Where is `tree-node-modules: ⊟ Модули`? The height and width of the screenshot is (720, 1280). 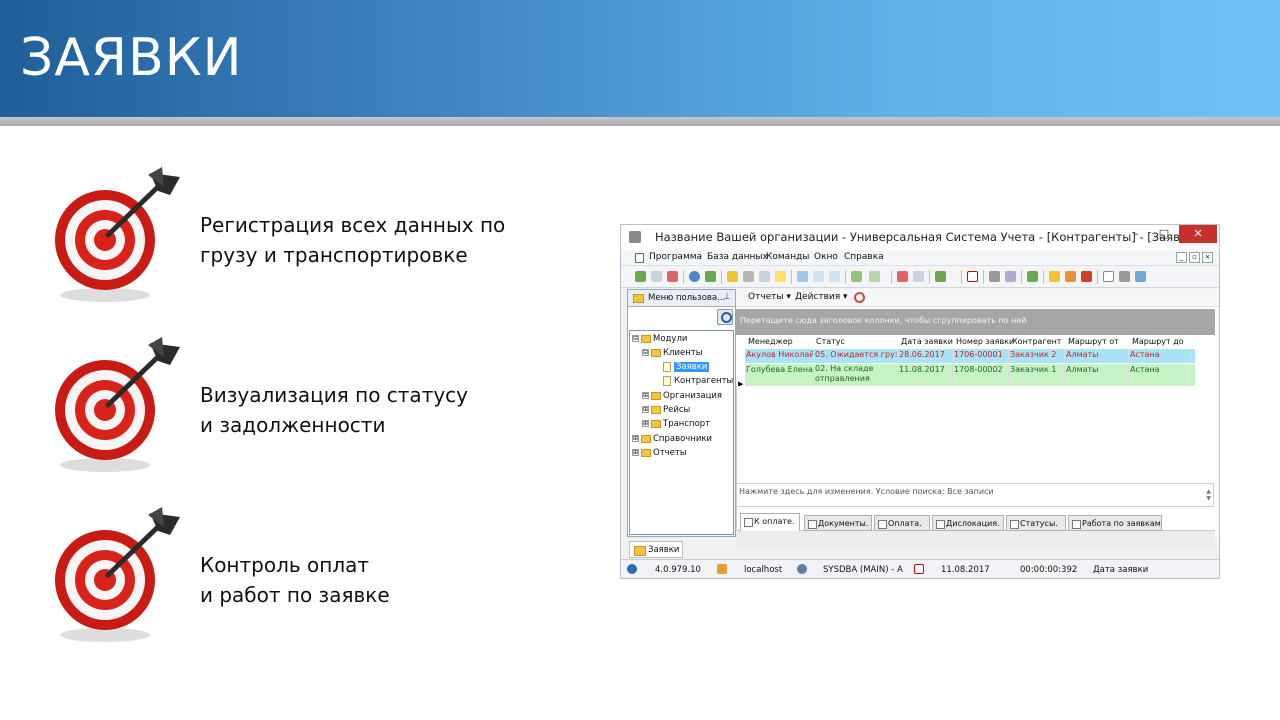
tree-node-modules: ⊟ Модули is located at coordinates (659, 339).